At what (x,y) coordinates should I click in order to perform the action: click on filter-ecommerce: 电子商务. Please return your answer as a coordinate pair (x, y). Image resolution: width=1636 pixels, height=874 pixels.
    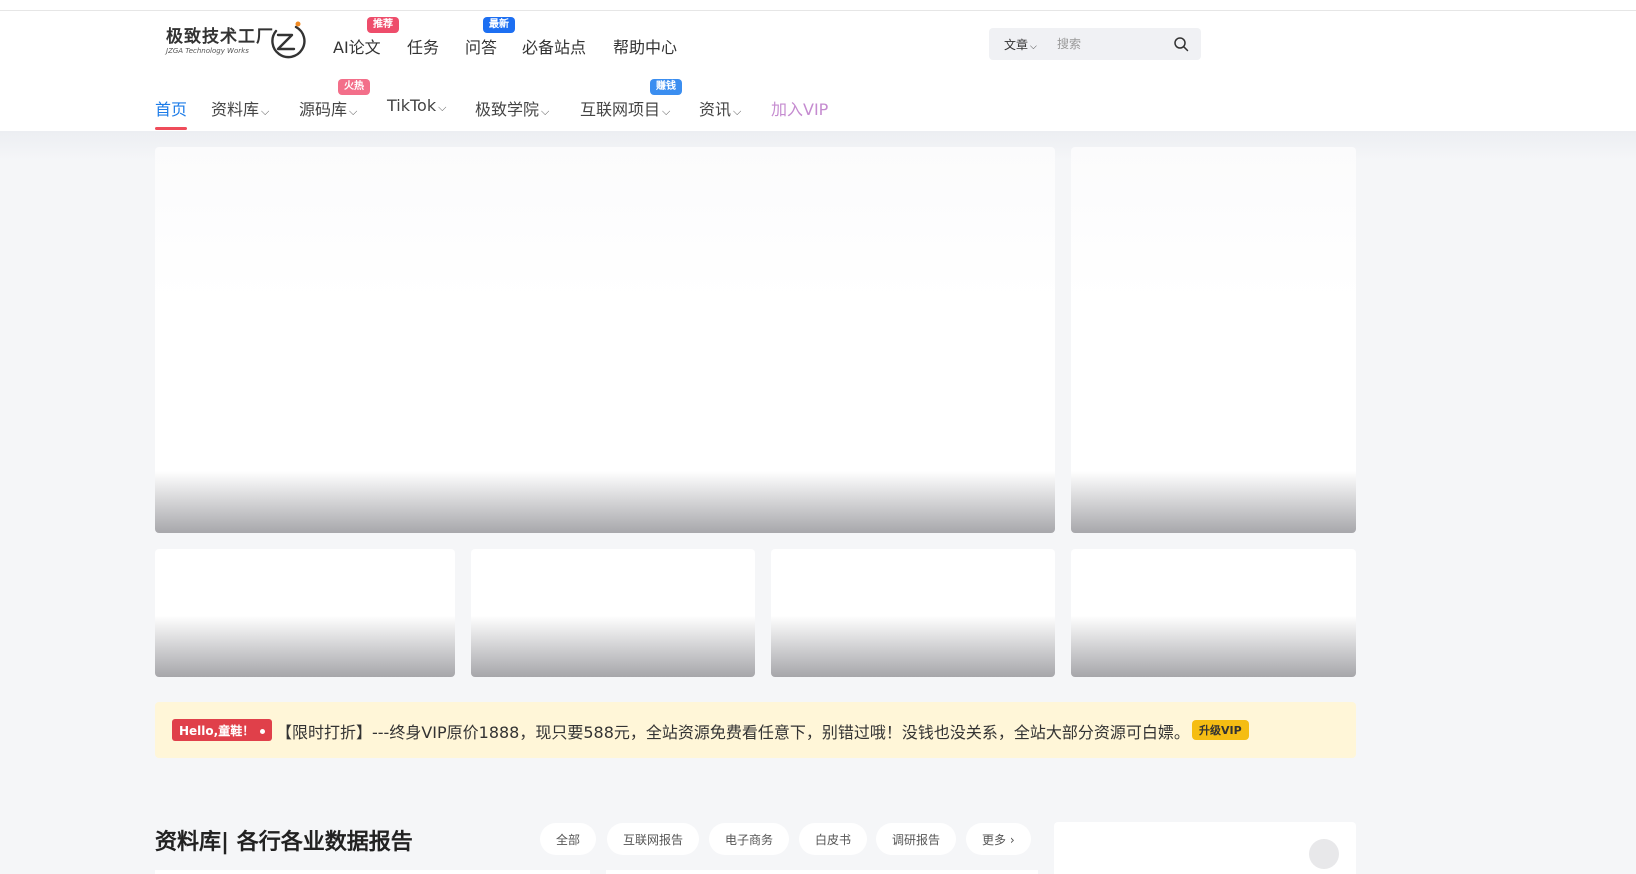
    Looking at the image, I should click on (749, 839).